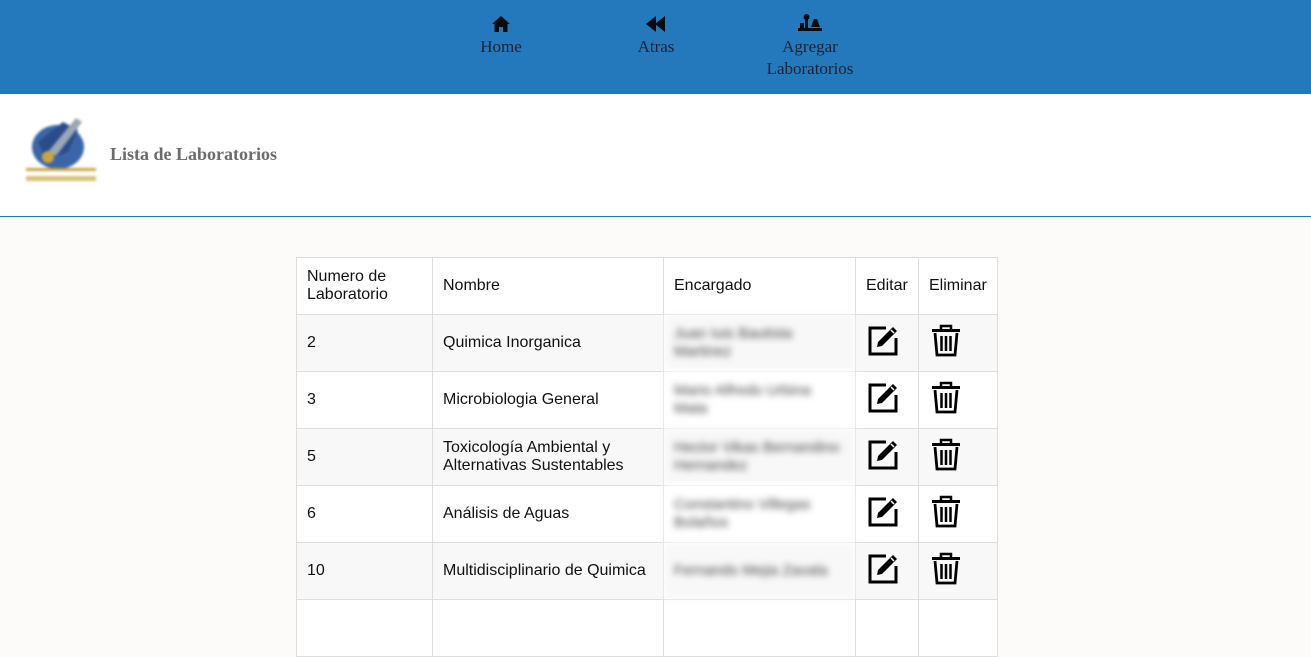  Describe the element at coordinates (759, 457) in the screenshot. I see `cell-encargado: Hector Vikas Bernandino Hernandez` at that location.